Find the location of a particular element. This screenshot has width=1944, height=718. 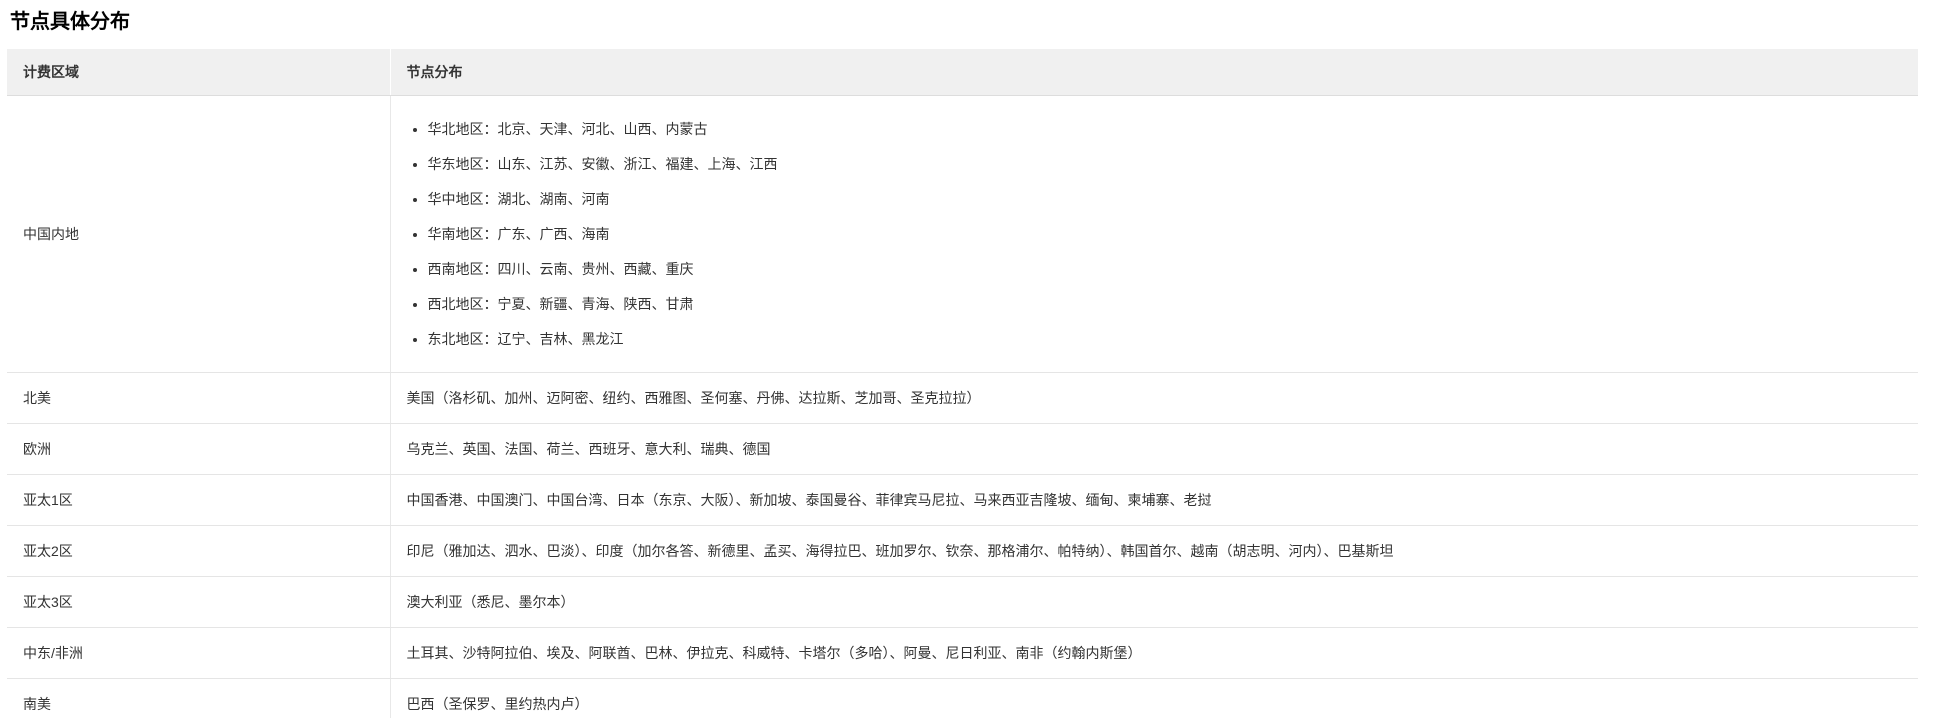

region-cell: 欧洲 is located at coordinates (198, 449).